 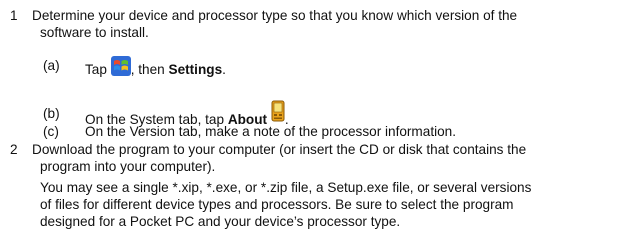 I want to click on step-1-line-2: software to install., so click(x=94, y=32).